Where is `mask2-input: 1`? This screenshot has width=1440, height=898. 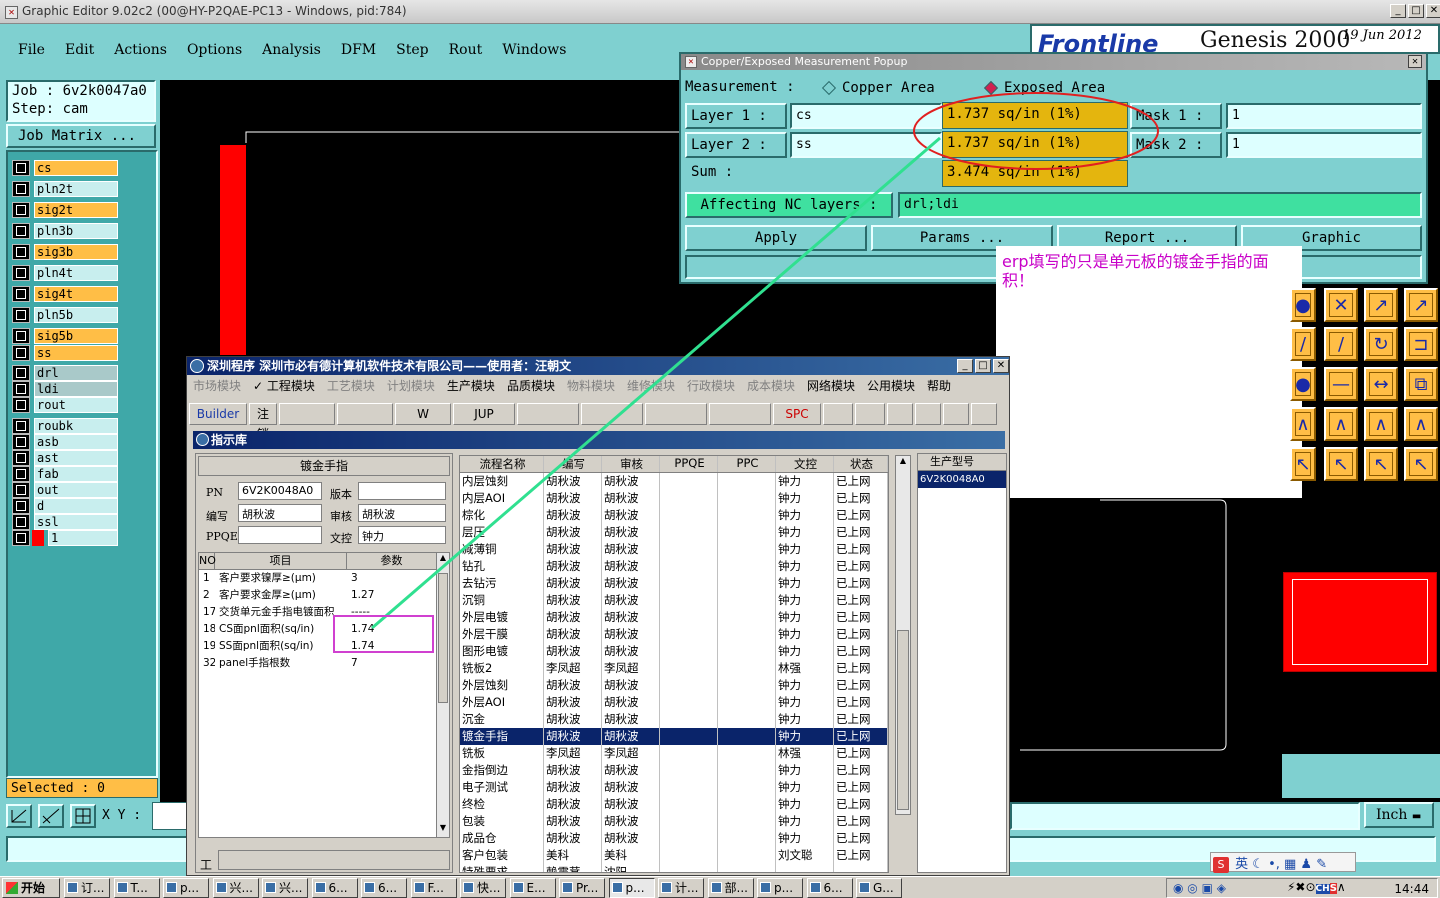
mask2-input: 1 is located at coordinates (1324, 145).